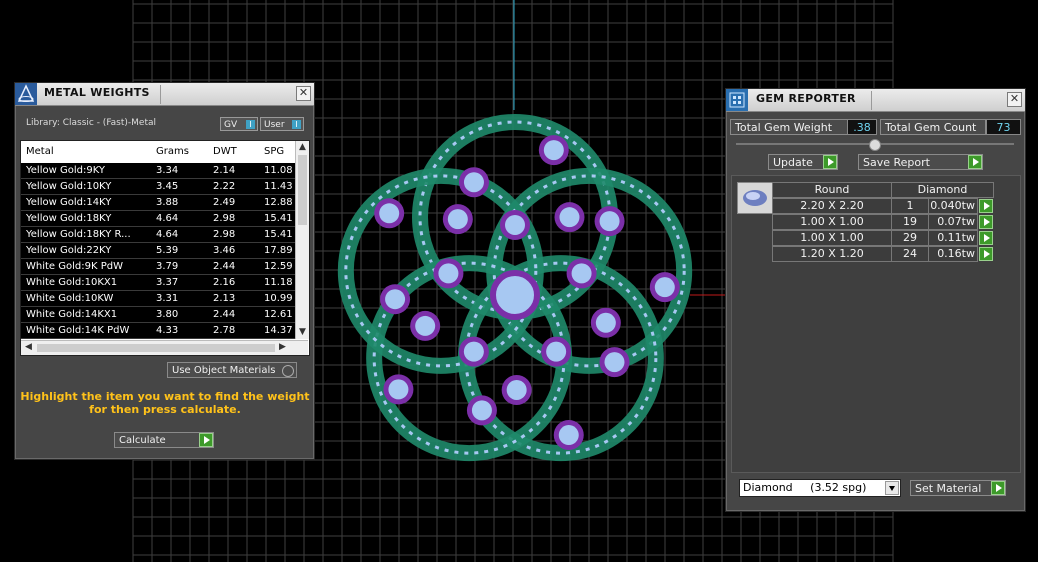 This screenshot has width=1038, height=562. I want to click on cell-dwt: 2.16, so click(224, 282).